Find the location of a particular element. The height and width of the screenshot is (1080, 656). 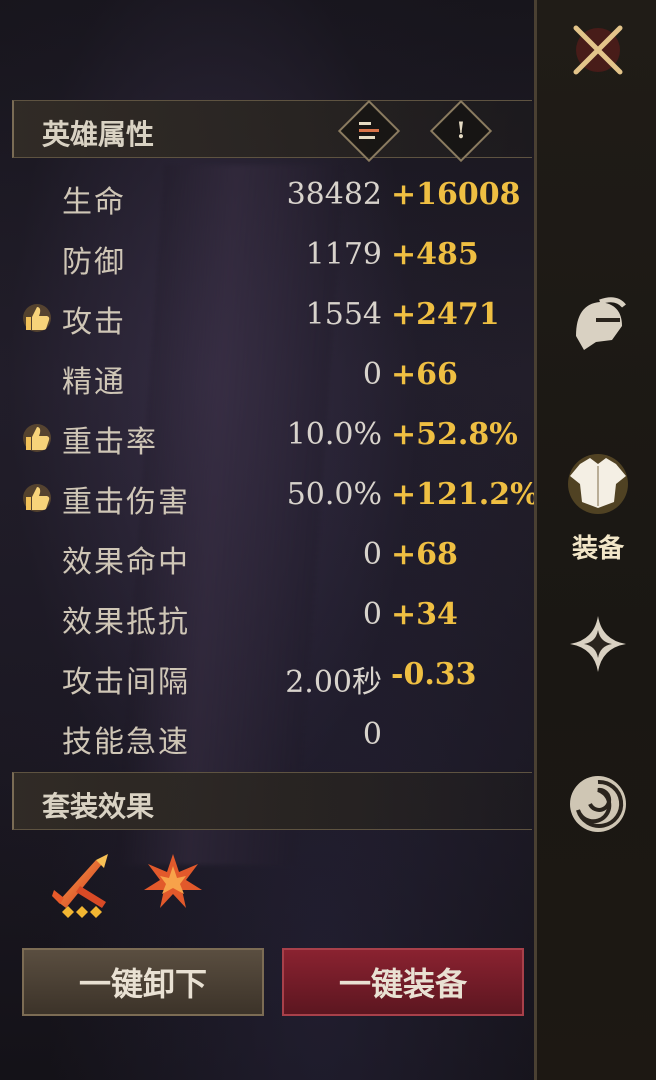

hero-attributes-title: 英雄属性 is located at coordinates (98, 134).